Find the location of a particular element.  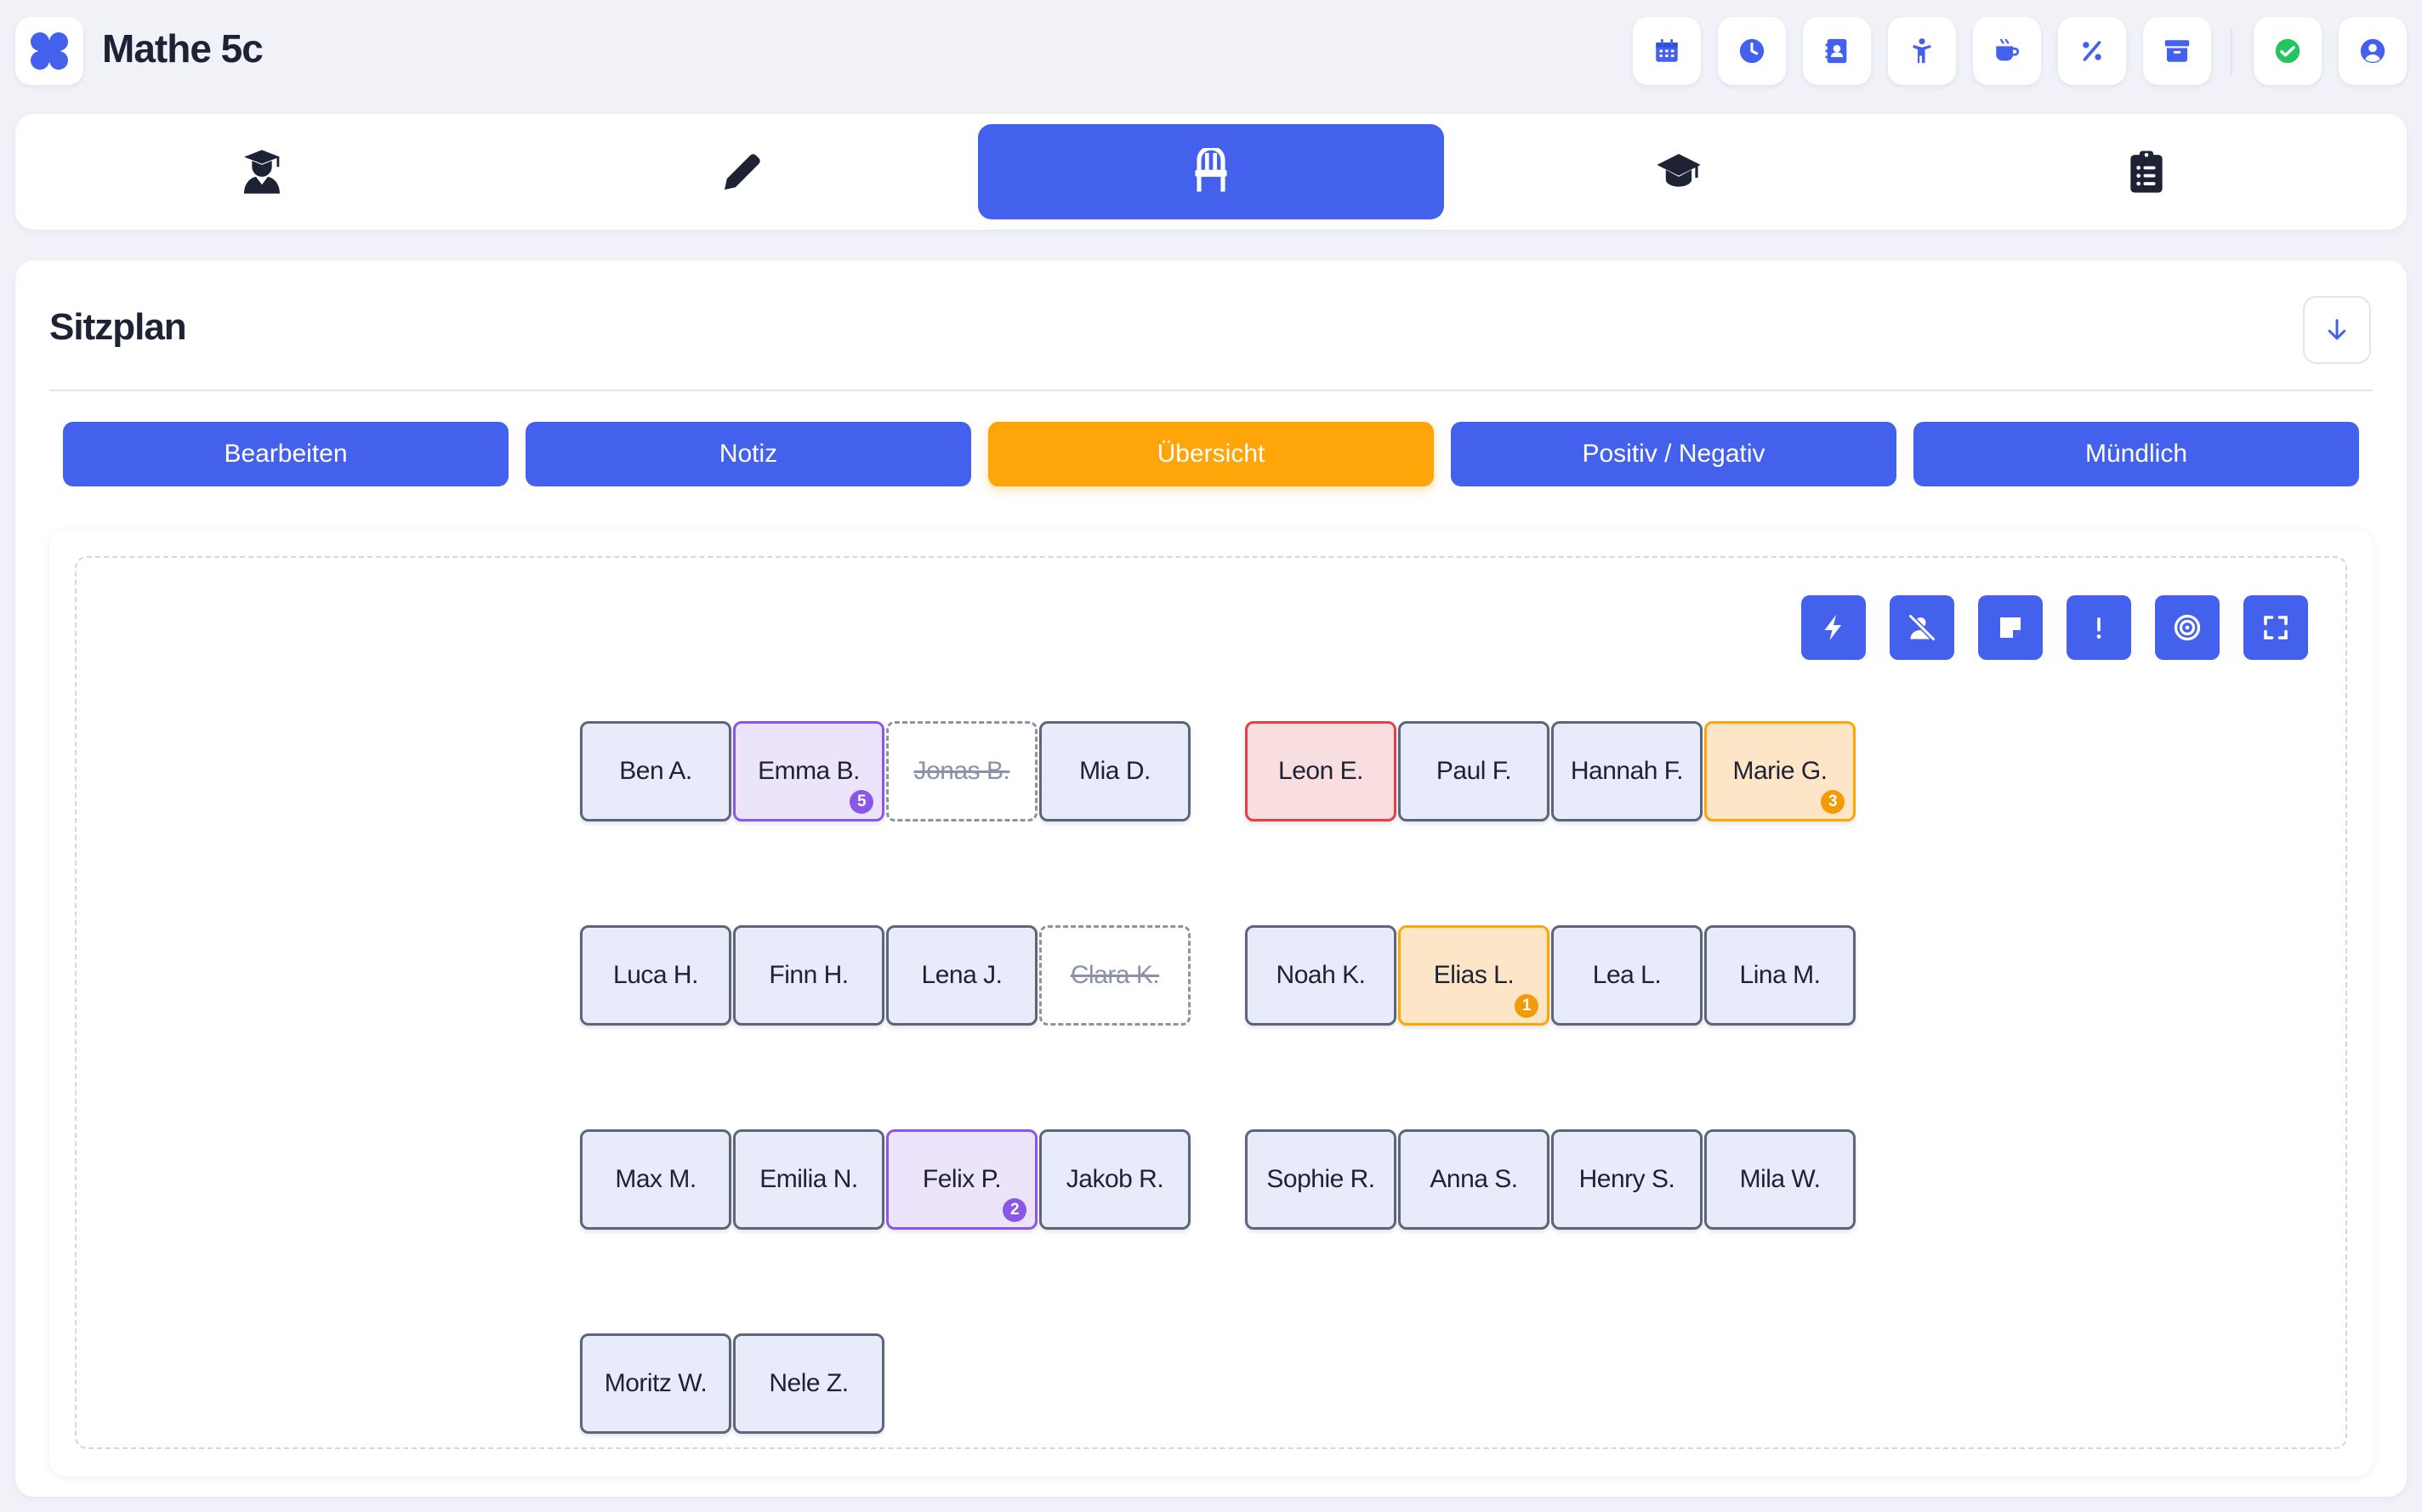

bolt-icon is located at coordinates (1832, 627).